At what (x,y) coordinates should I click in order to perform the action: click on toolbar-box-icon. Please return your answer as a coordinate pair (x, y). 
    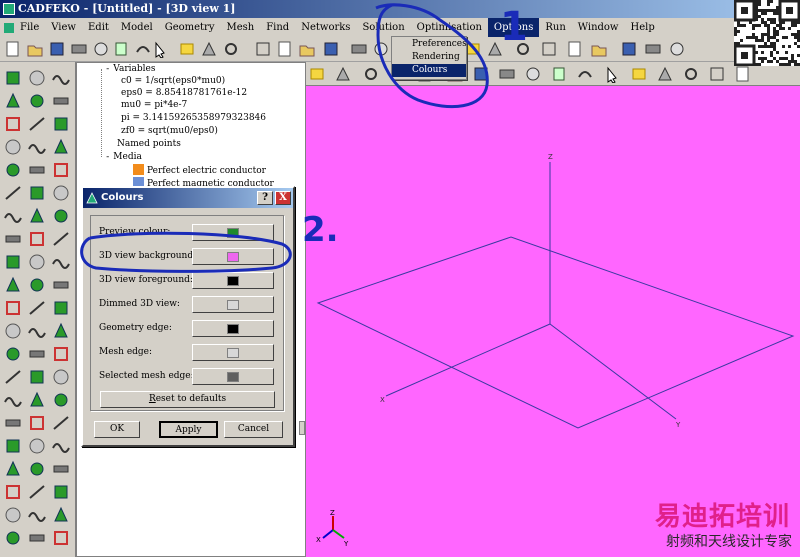
    Looking at the image, I should click on (263, 49).